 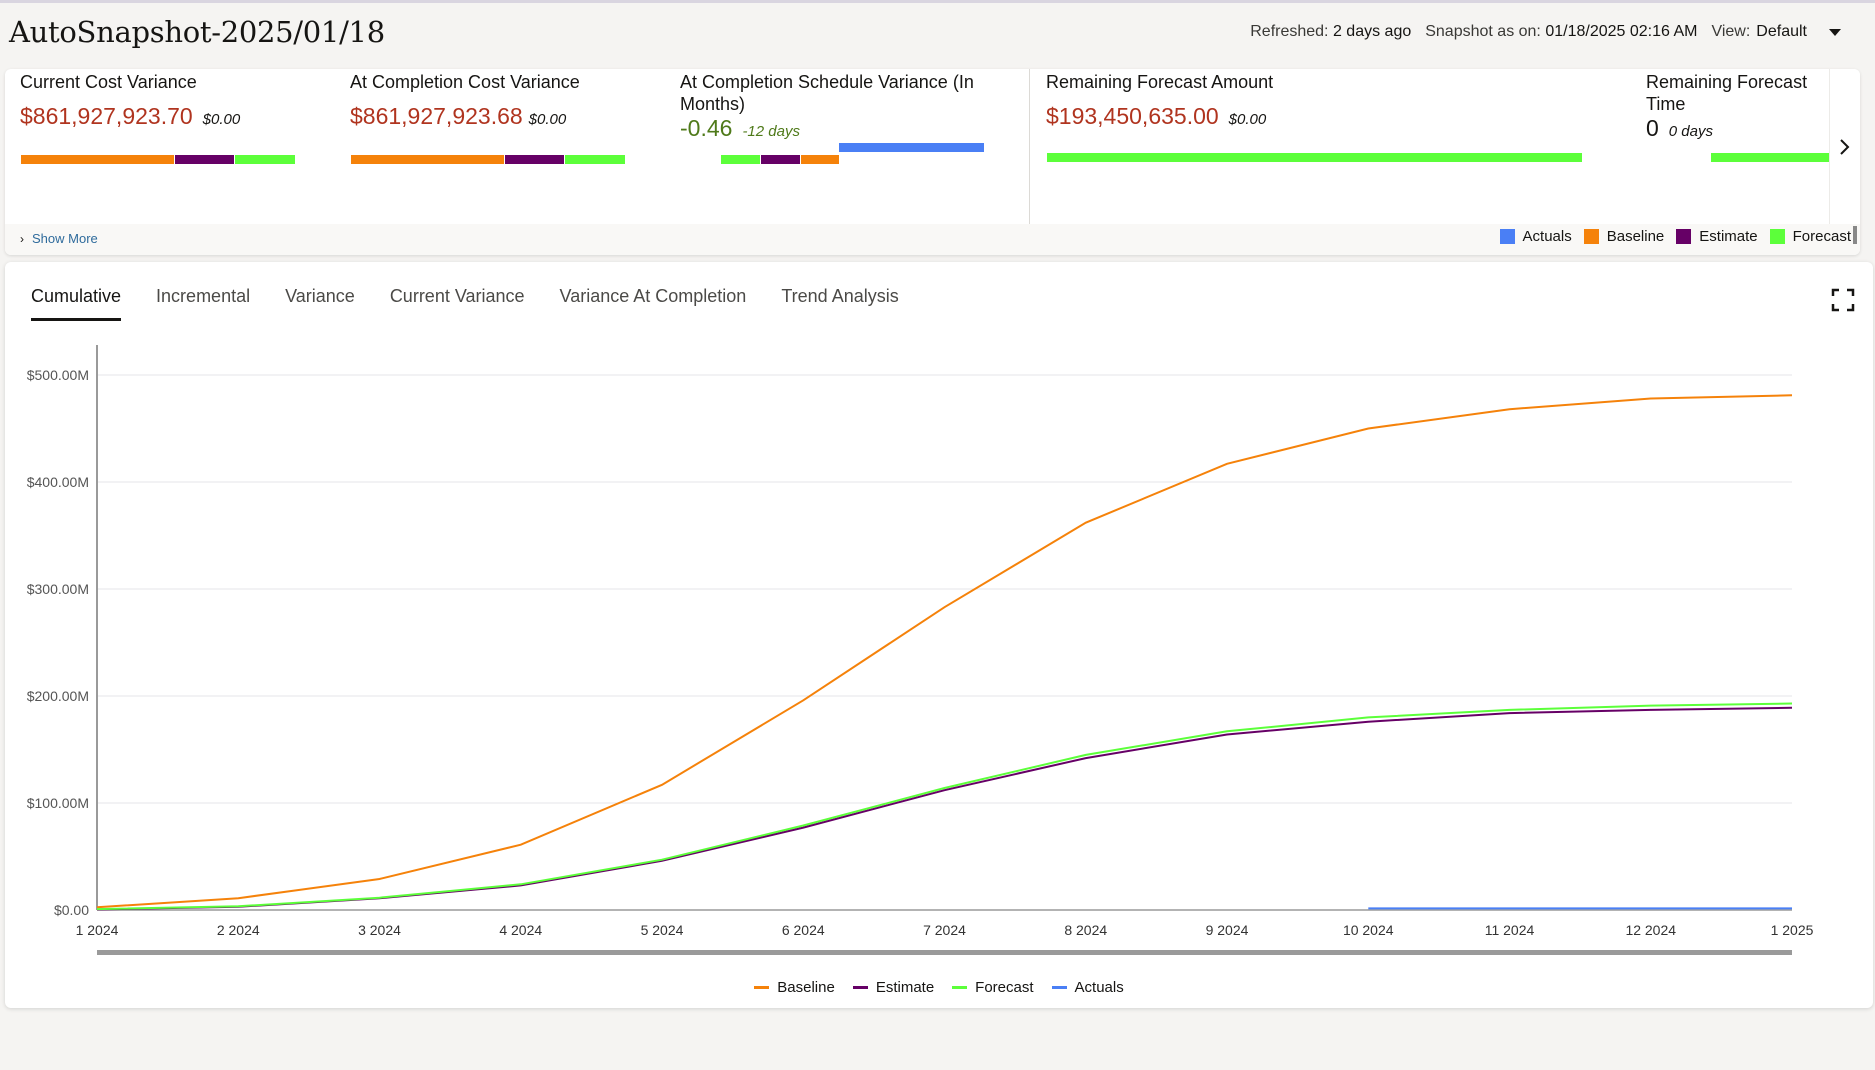 I want to click on legend-item-baseline: Baseline, so click(x=794, y=987).